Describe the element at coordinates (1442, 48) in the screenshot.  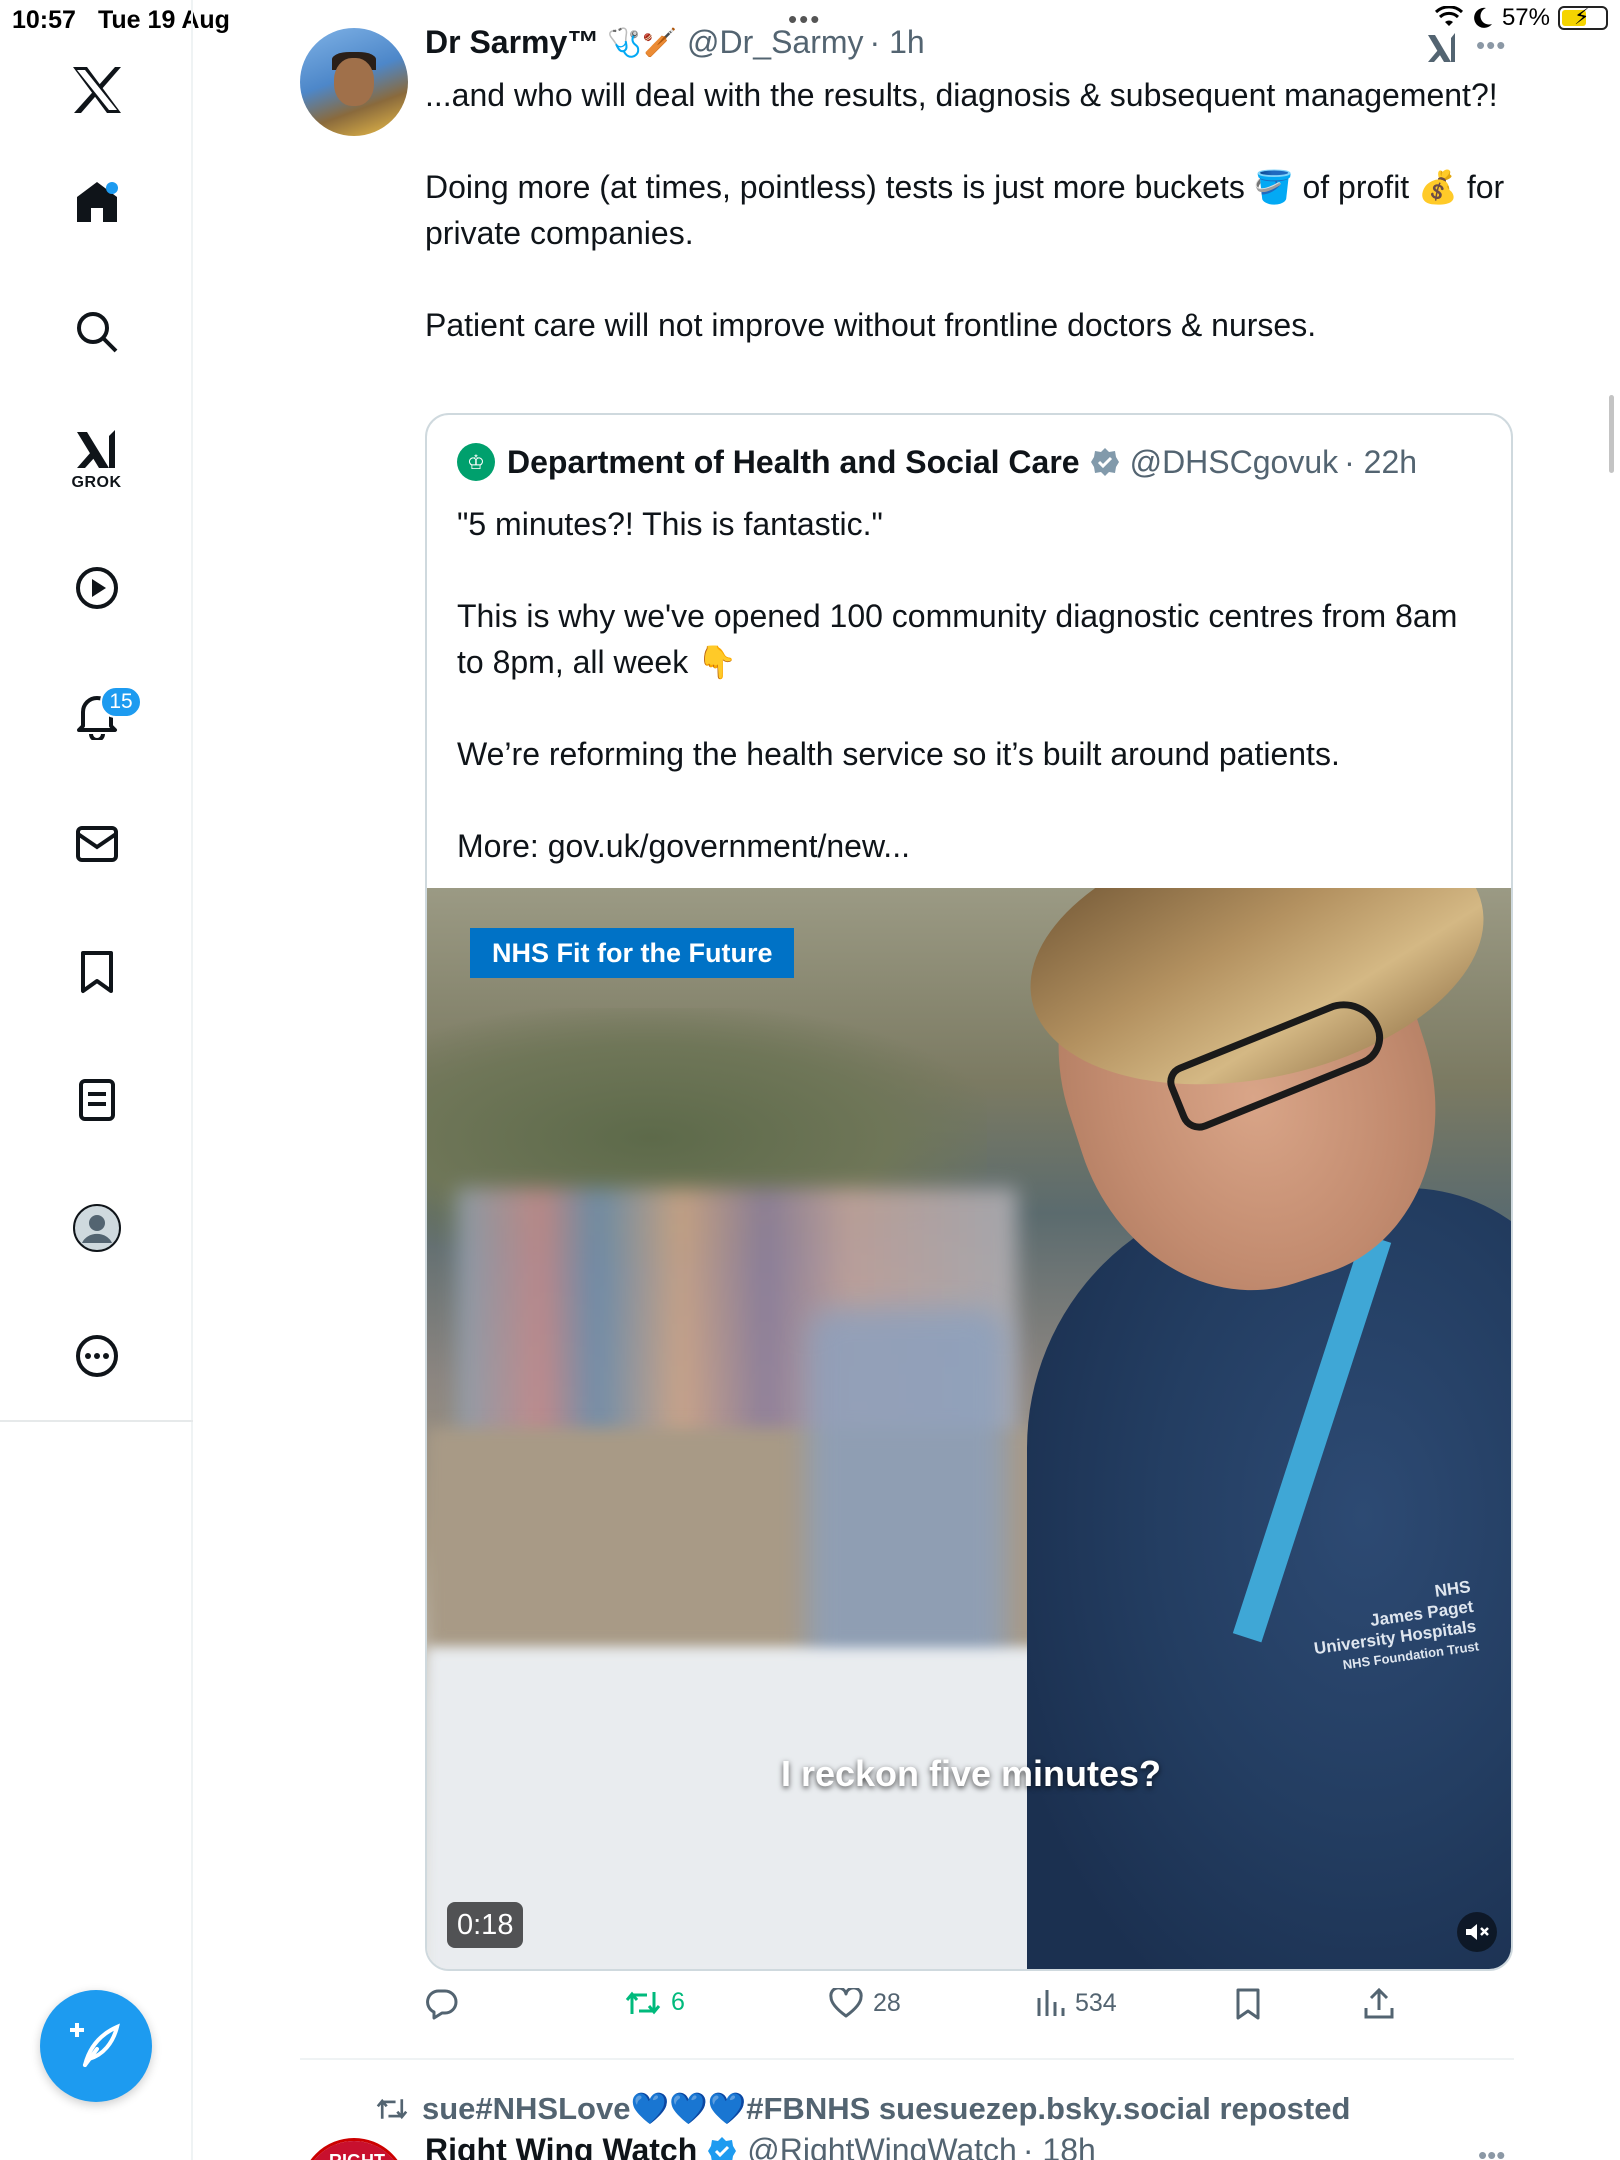
I see `grok-explain-icon` at that location.